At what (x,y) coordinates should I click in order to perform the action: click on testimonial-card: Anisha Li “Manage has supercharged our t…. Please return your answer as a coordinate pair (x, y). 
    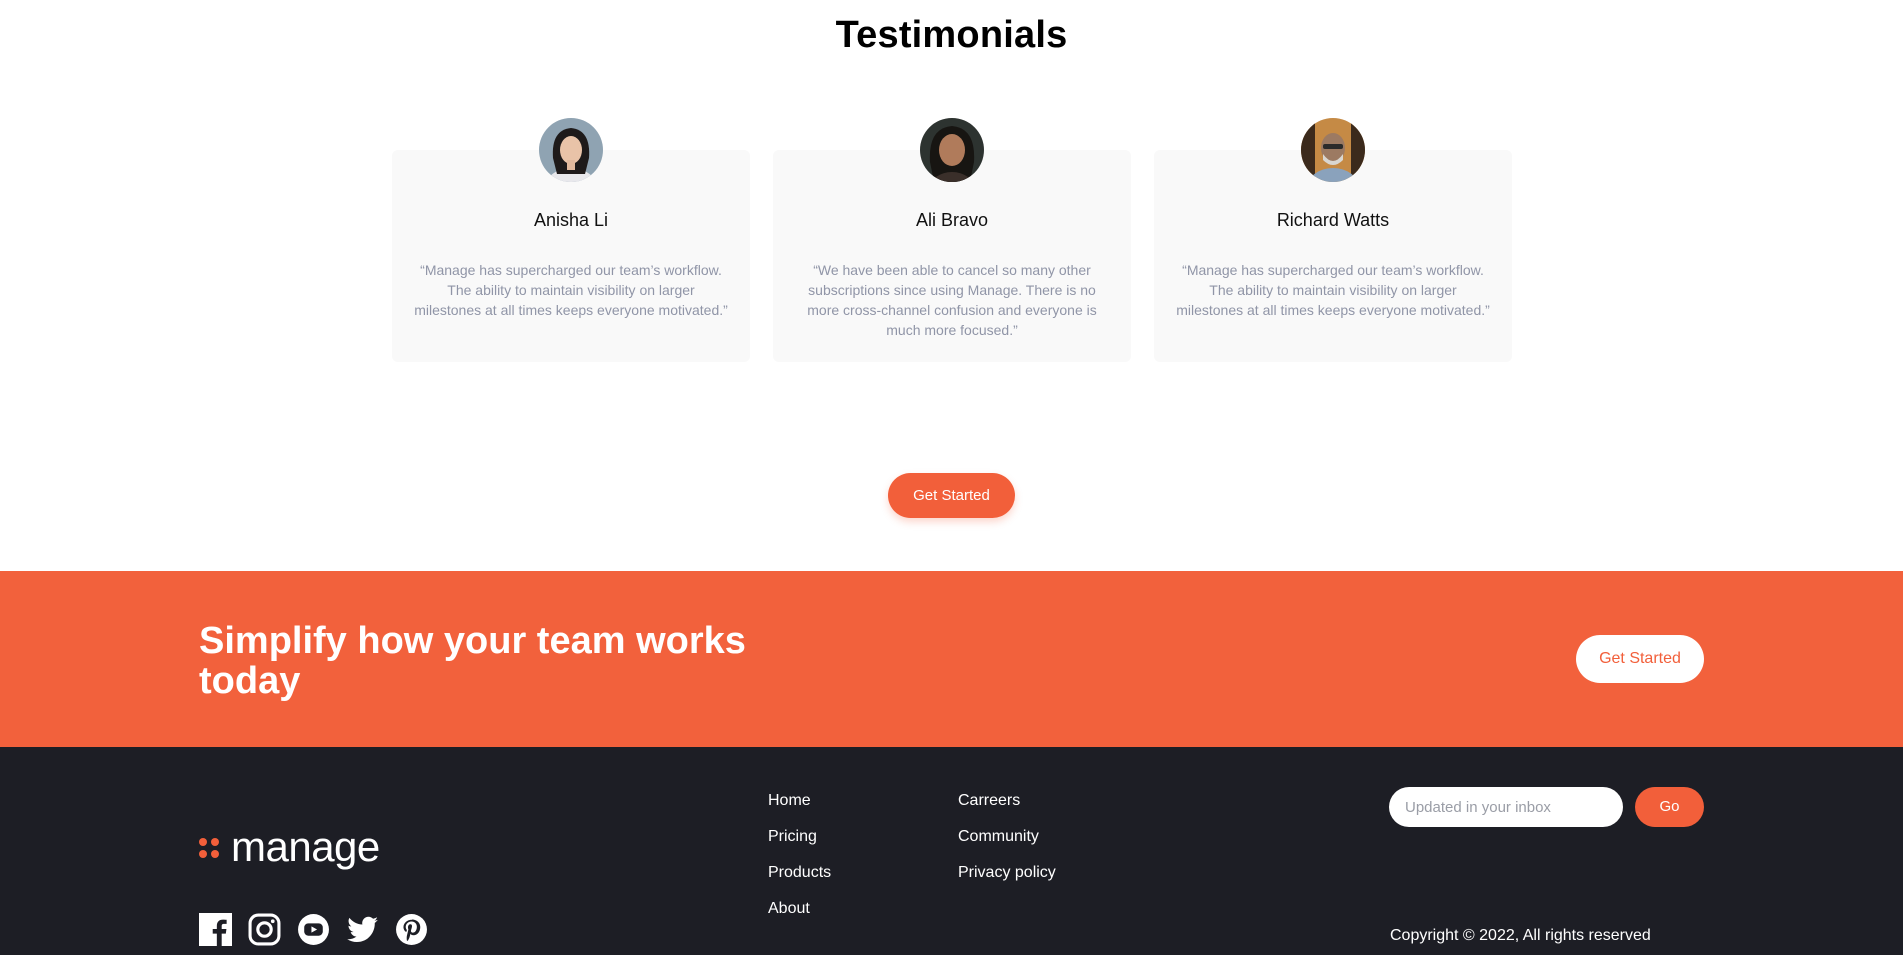
    Looking at the image, I should click on (571, 240).